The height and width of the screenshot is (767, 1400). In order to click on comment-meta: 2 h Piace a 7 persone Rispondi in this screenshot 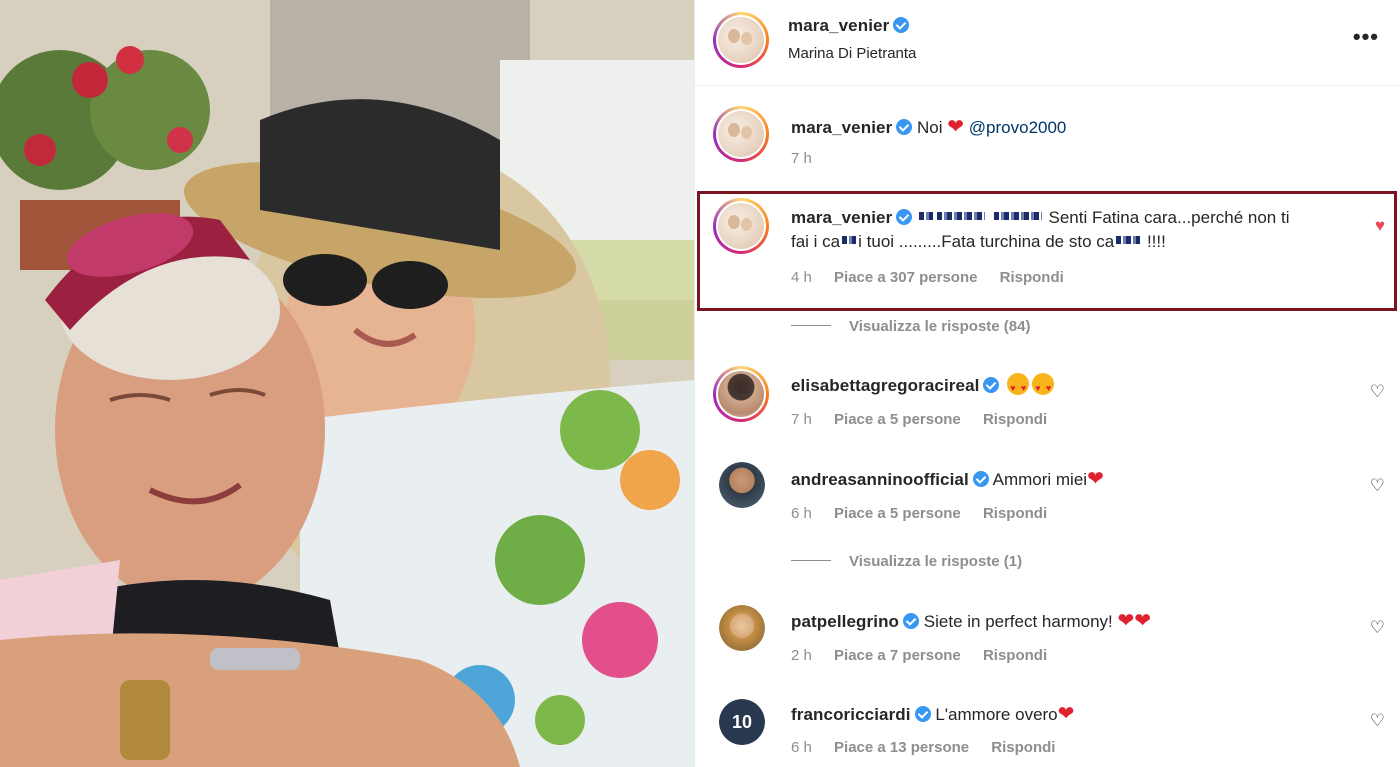, I will do `click(928, 655)`.